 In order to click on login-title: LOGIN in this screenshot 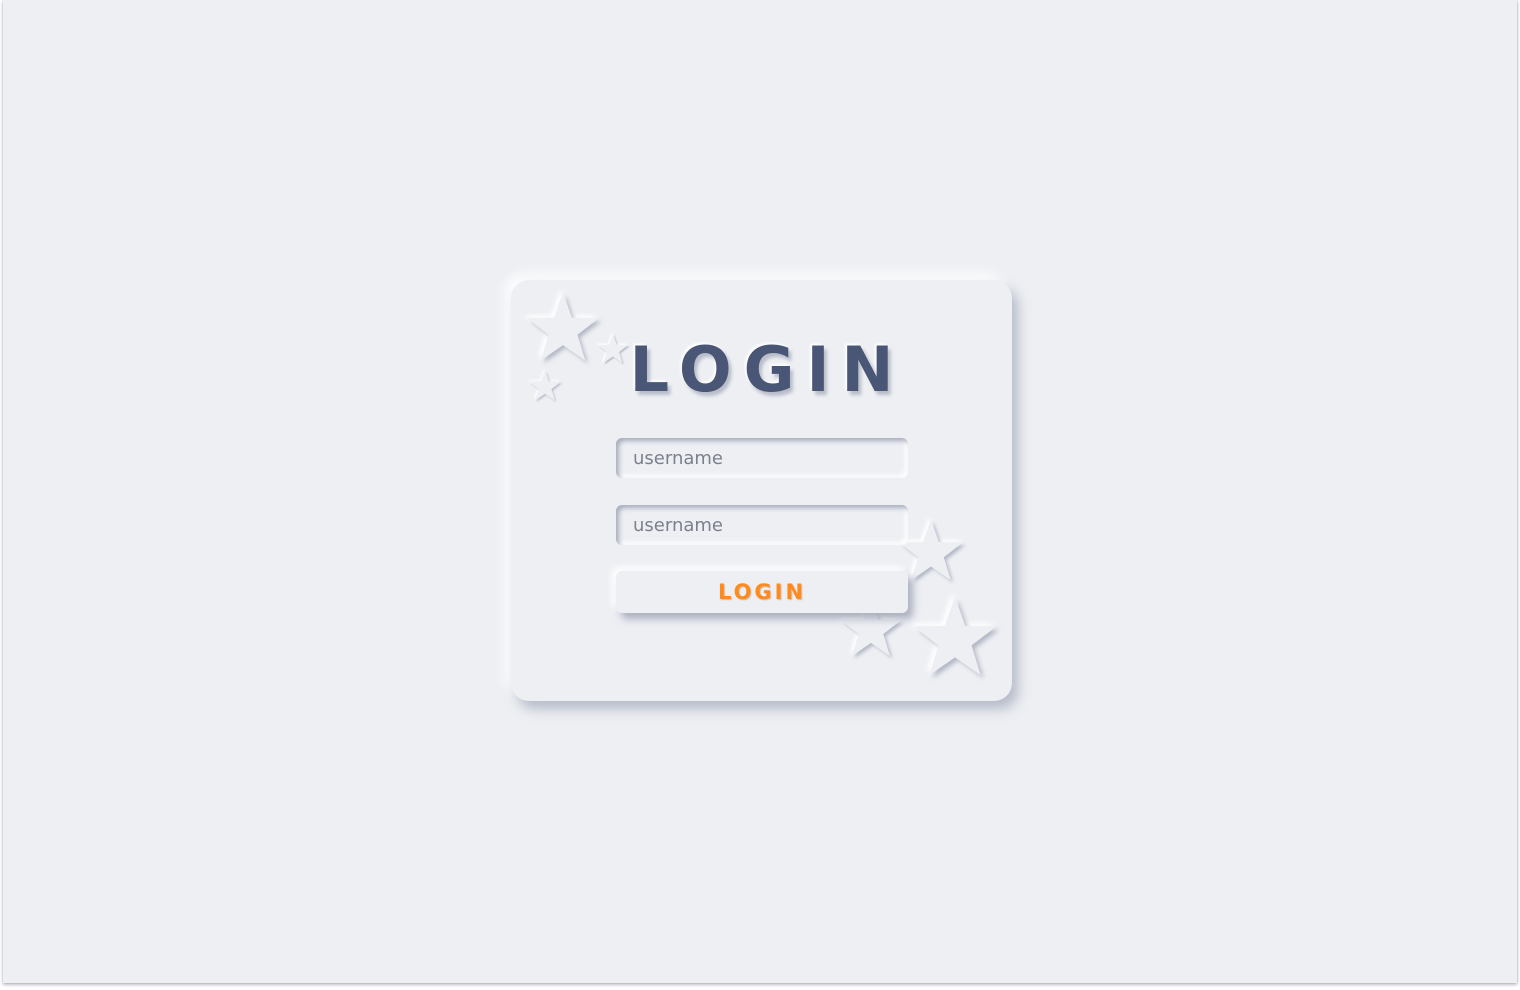, I will do `click(767, 369)`.